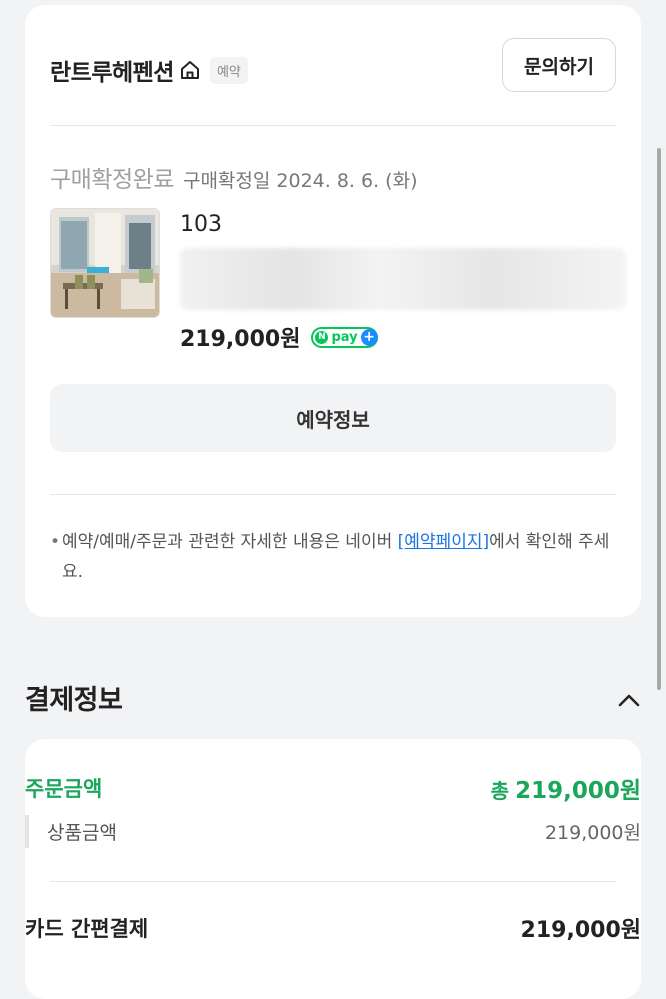 Image resolution: width=666 pixels, height=999 pixels. What do you see at coordinates (230, 542) in the screenshot?
I see `notice-text-before: 예약/예매/주문과 관련한 자세한 내용은 네이버` at bounding box center [230, 542].